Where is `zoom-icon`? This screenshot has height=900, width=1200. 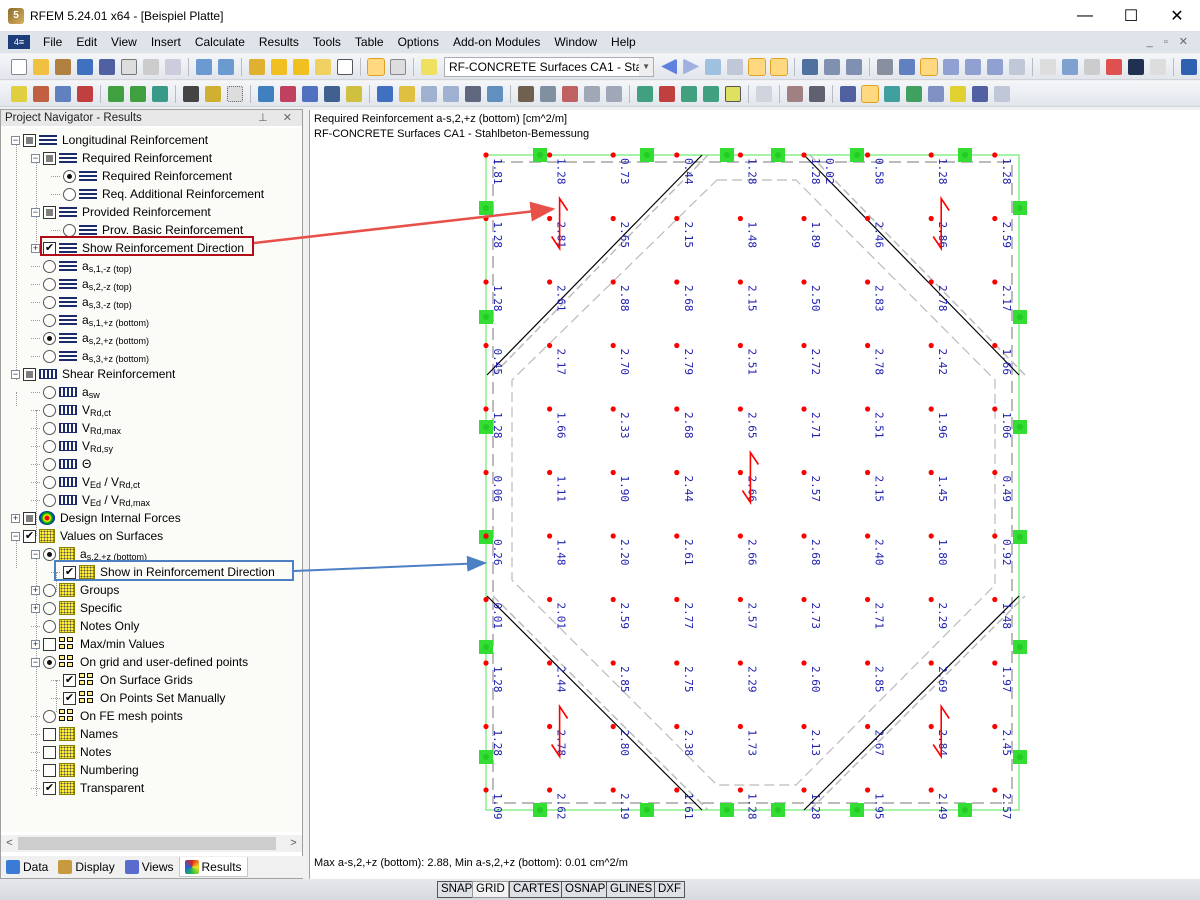 zoom-icon is located at coordinates (548, 93).